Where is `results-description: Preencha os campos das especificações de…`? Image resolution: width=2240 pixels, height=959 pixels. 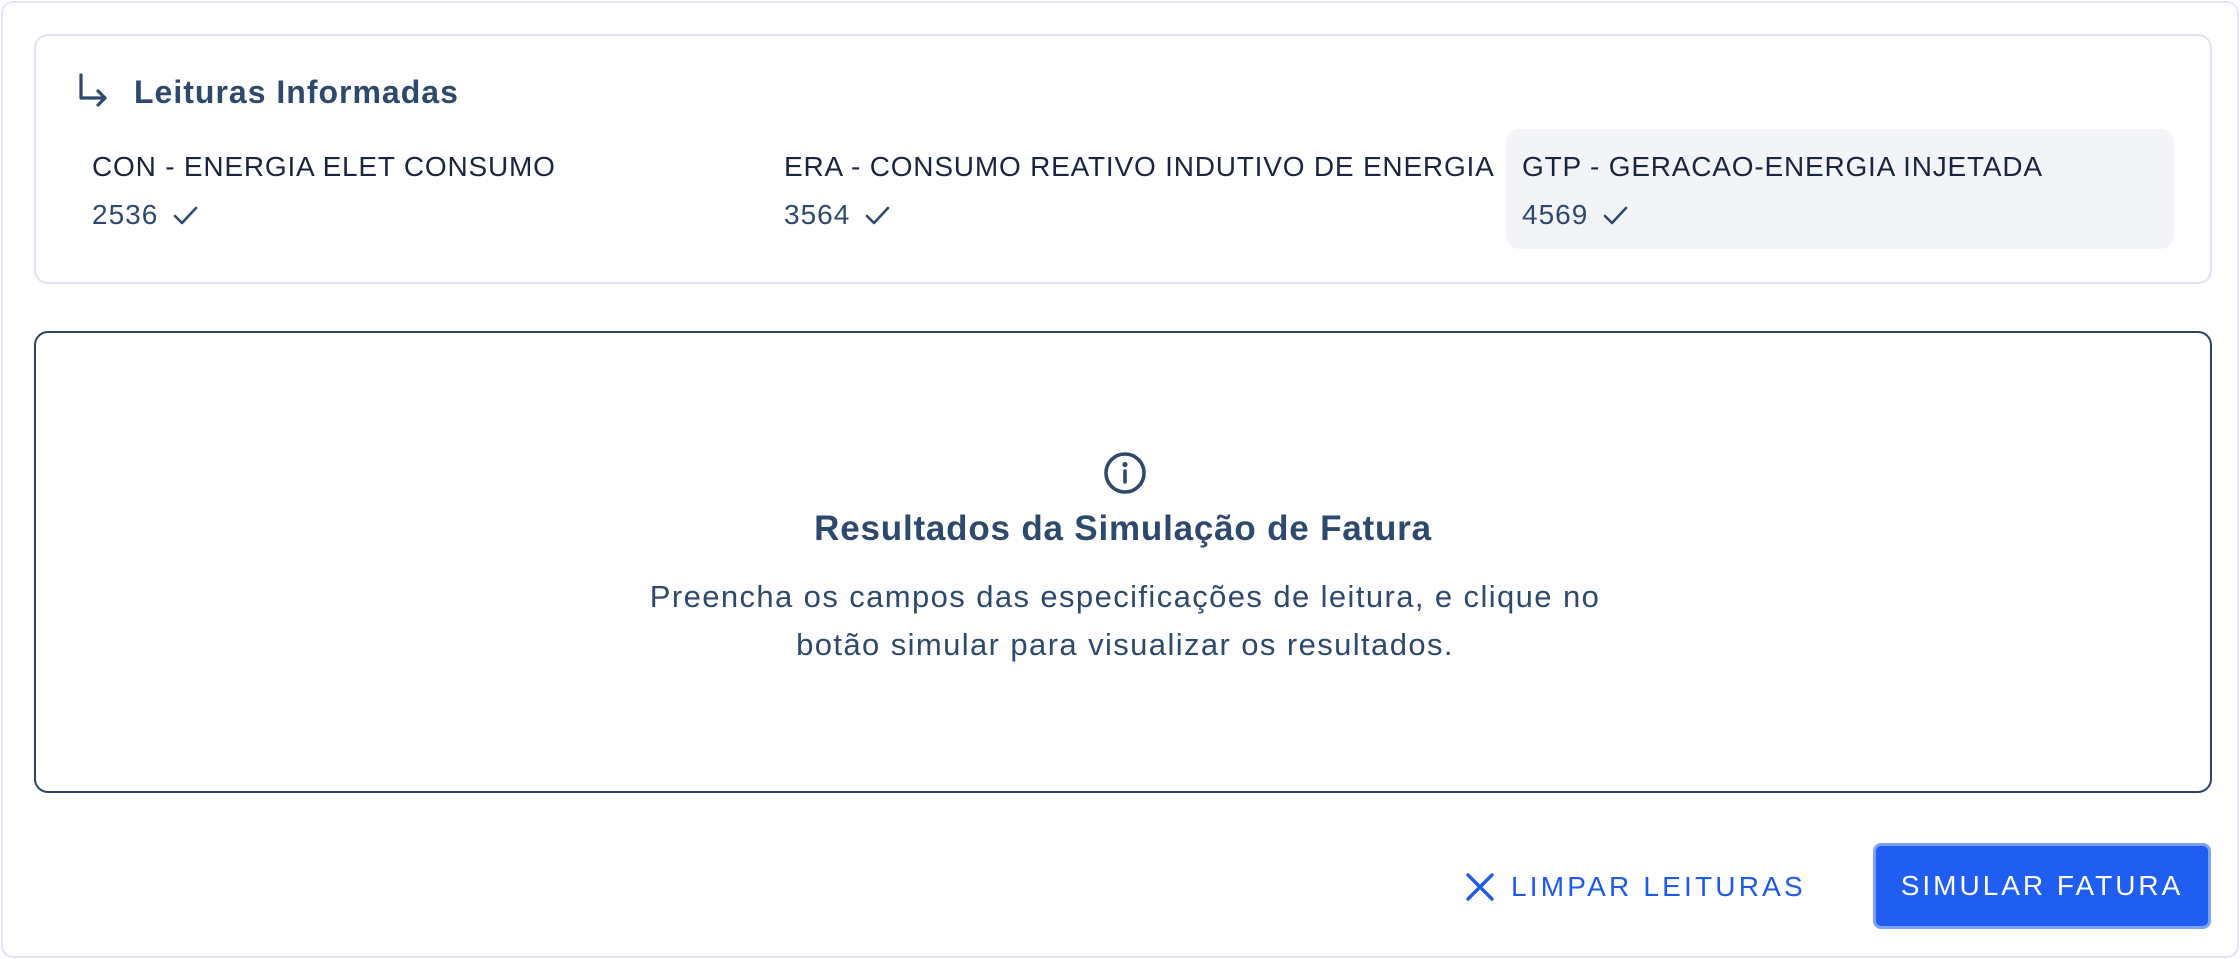 results-description: Preencha os campos das especificações de… is located at coordinates (1125, 621).